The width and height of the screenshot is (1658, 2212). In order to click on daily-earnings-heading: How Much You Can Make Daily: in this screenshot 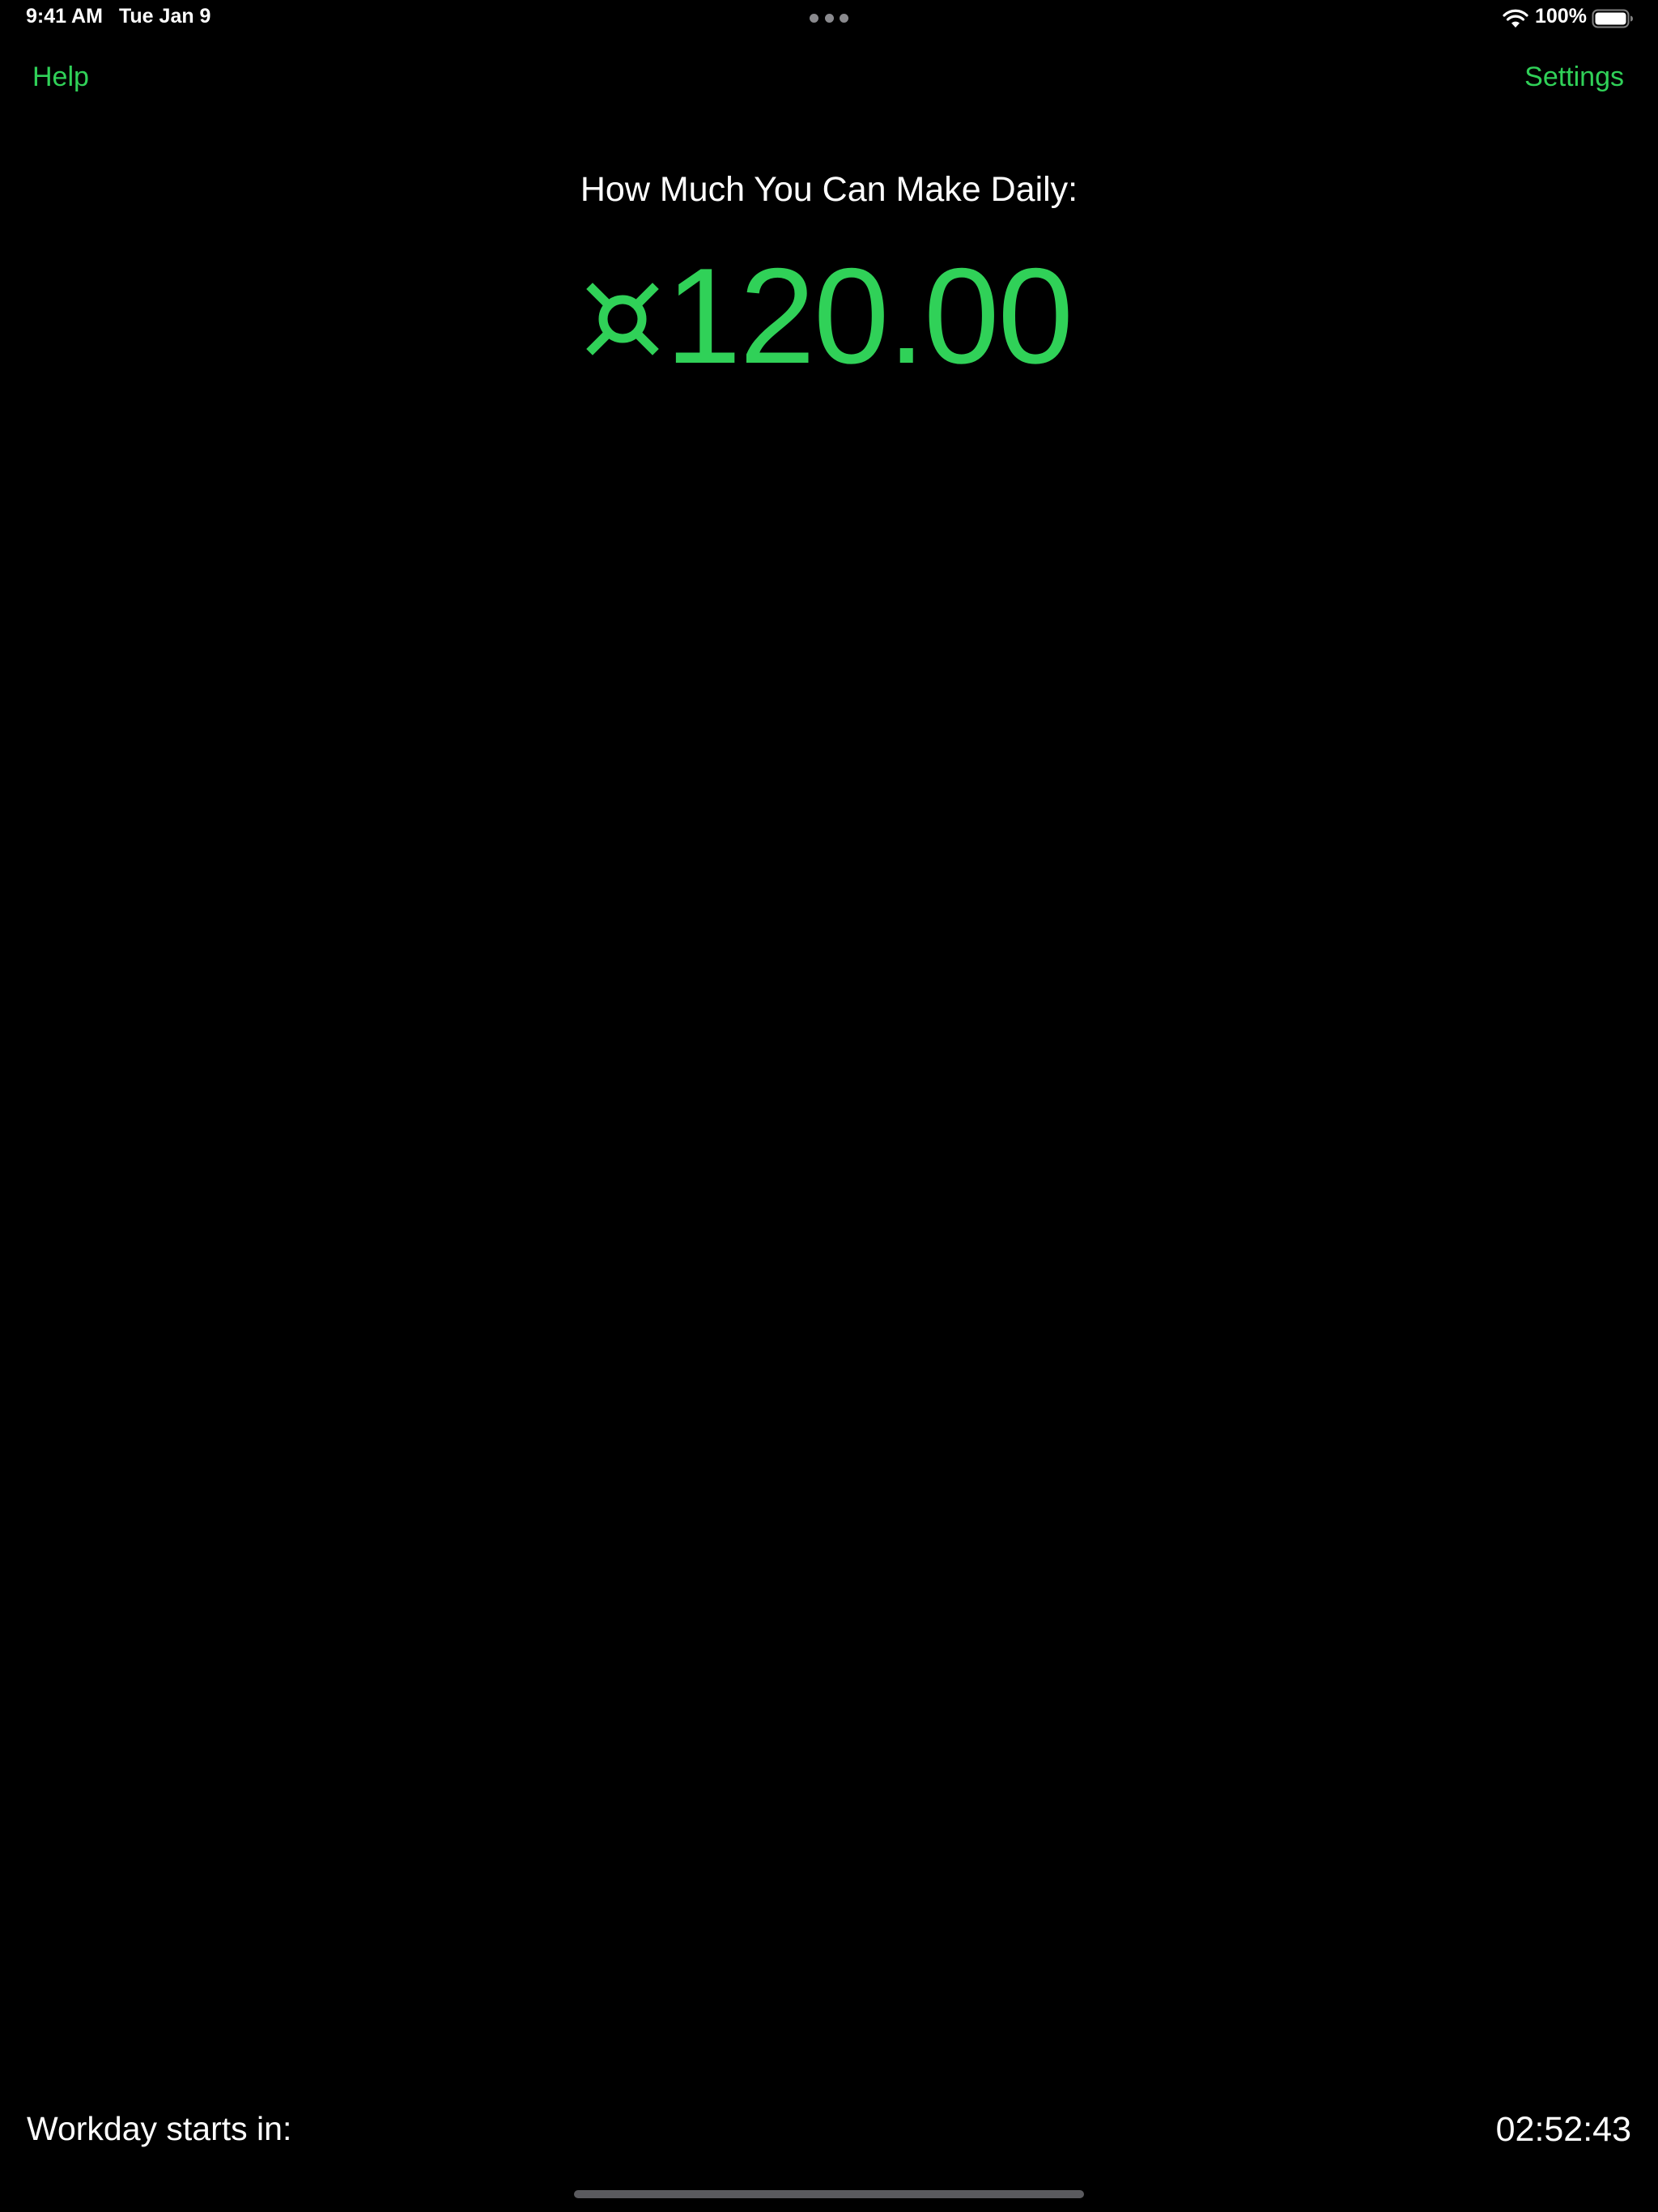, I will do `click(829, 189)`.